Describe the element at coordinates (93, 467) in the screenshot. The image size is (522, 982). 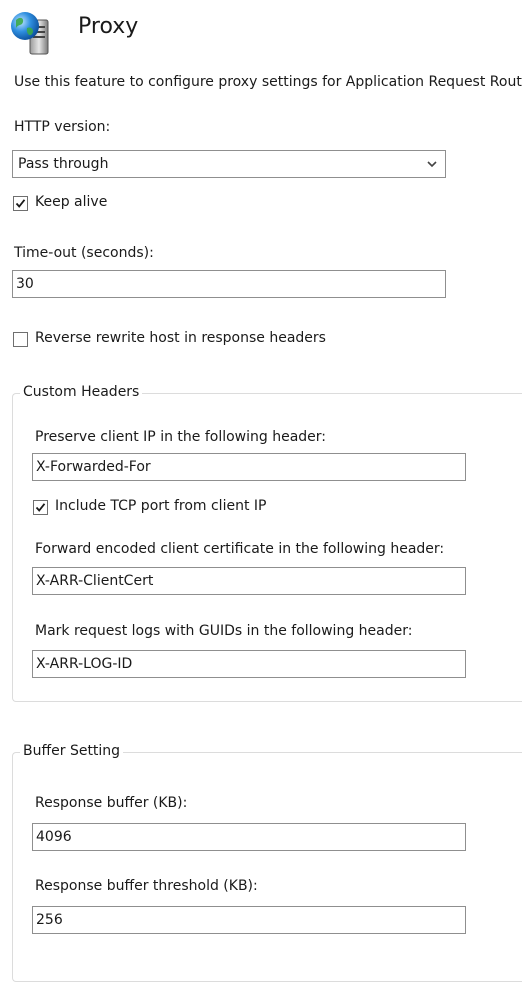
I see `preserve-ip-value: X-Forwarded-For` at that location.